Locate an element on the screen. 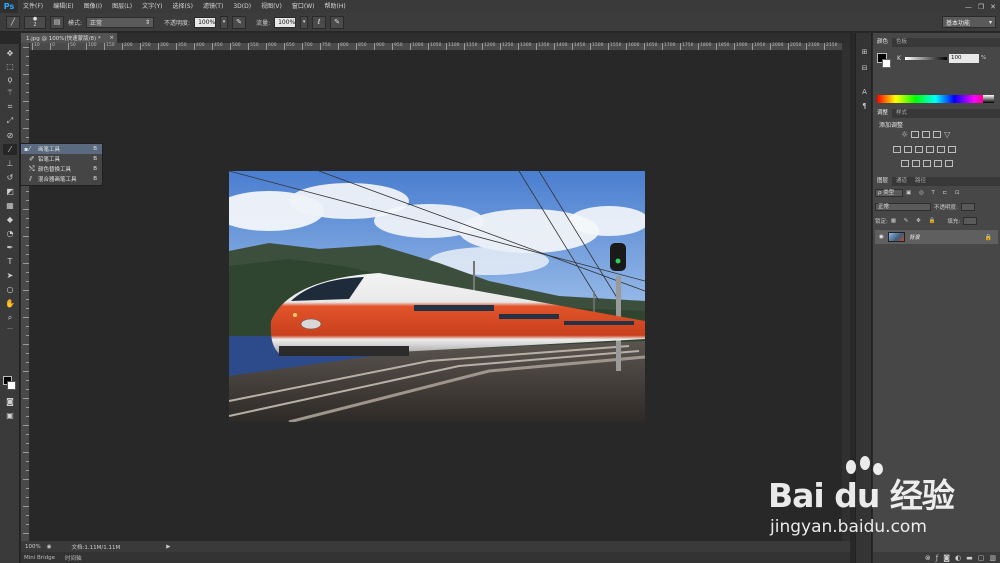  menu-filter: 滤镜(T) is located at coordinates (213, 6).